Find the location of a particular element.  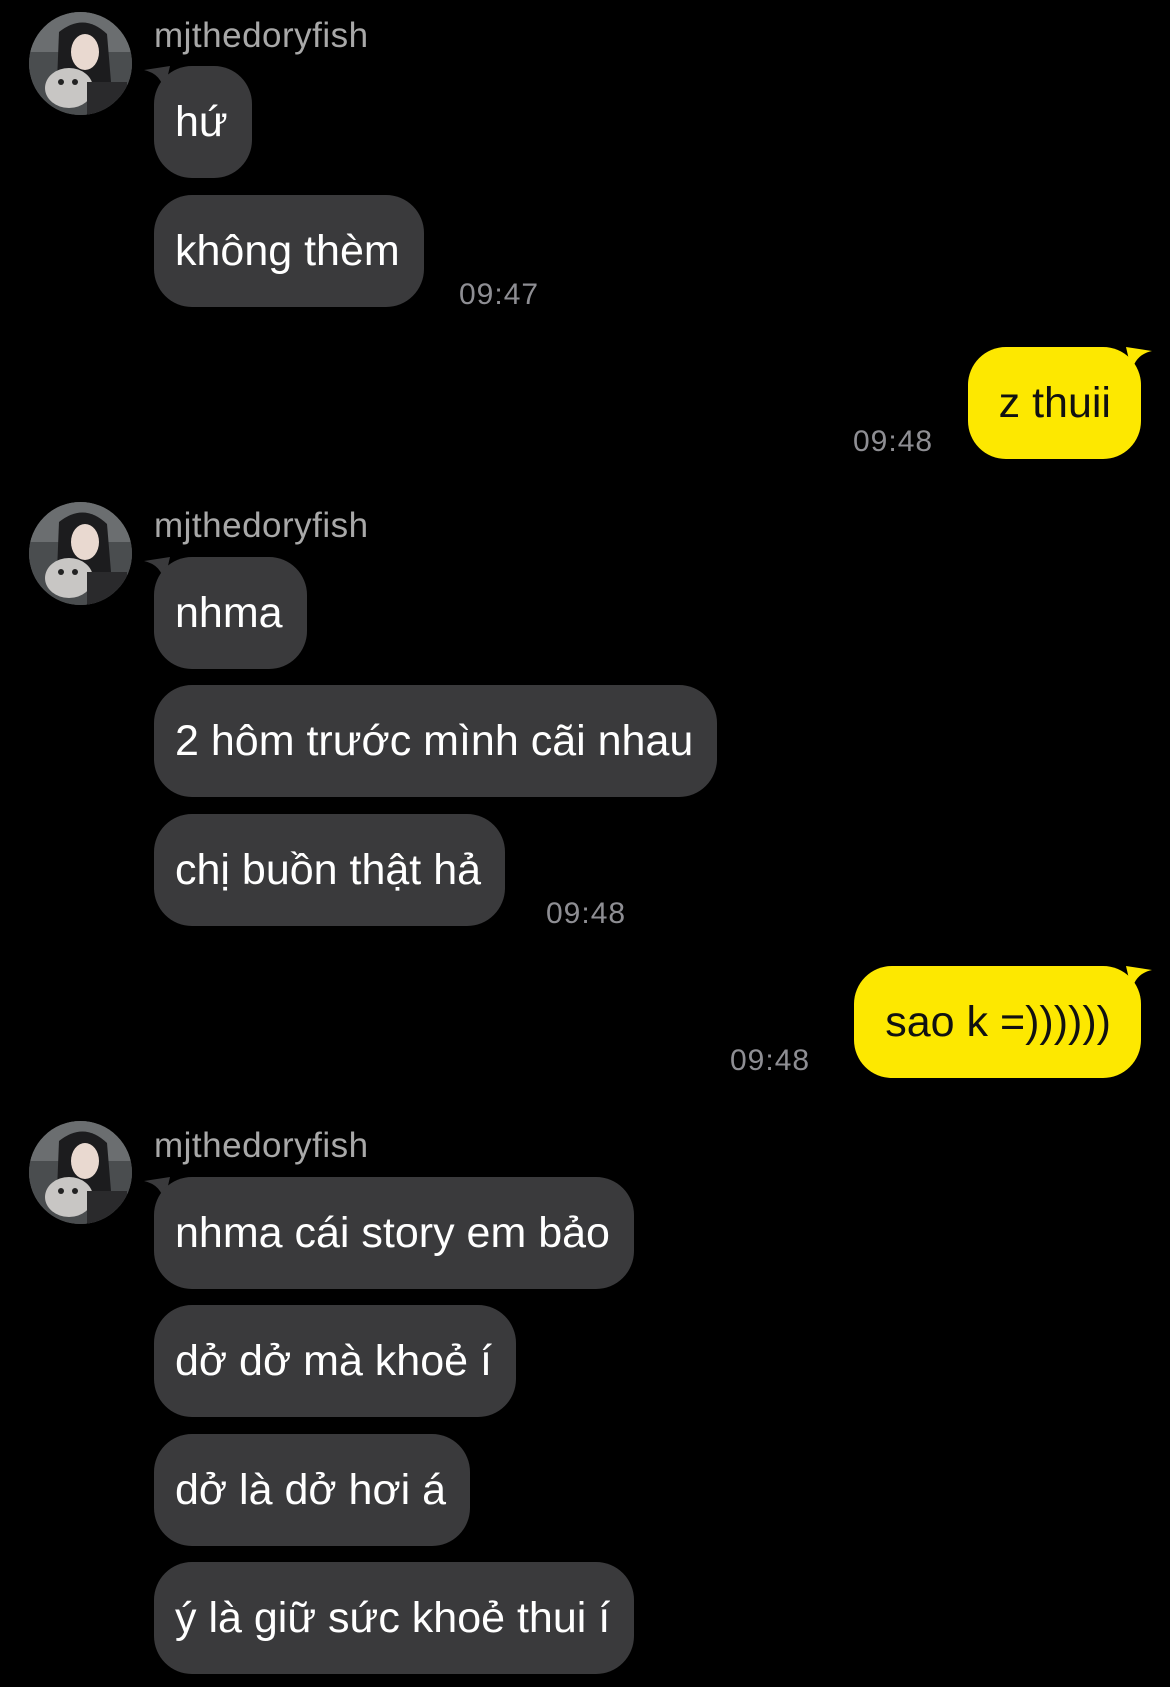

message-bubble-incoming: chị buồn thật hả is located at coordinates (330, 870).